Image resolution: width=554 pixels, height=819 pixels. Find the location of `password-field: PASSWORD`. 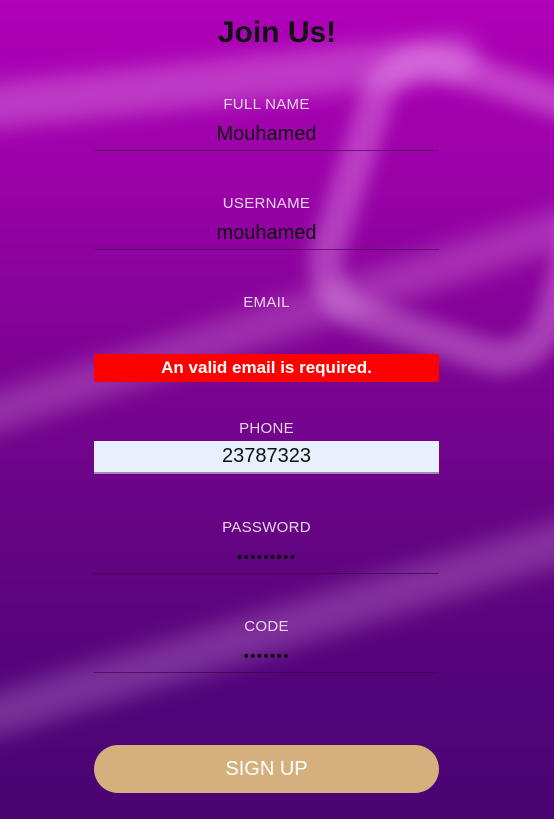

password-field: PASSWORD is located at coordinates (266, 546).